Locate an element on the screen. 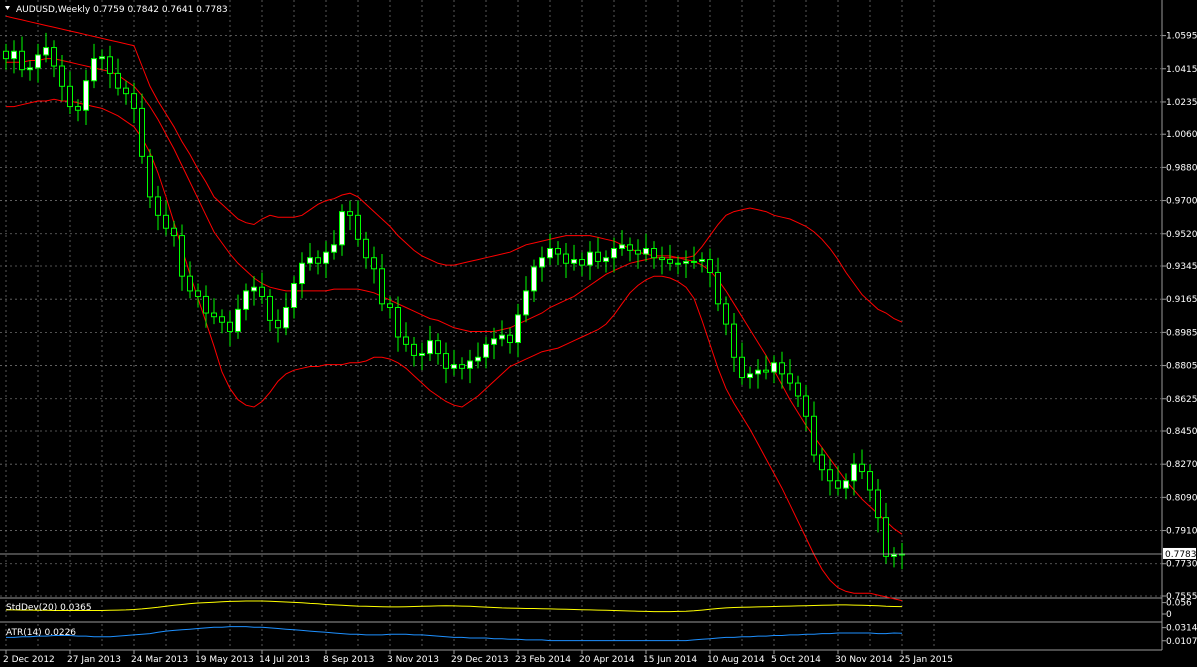 The image size is (1197, 667). candle-body-bull is located at coordinates (342, 228).